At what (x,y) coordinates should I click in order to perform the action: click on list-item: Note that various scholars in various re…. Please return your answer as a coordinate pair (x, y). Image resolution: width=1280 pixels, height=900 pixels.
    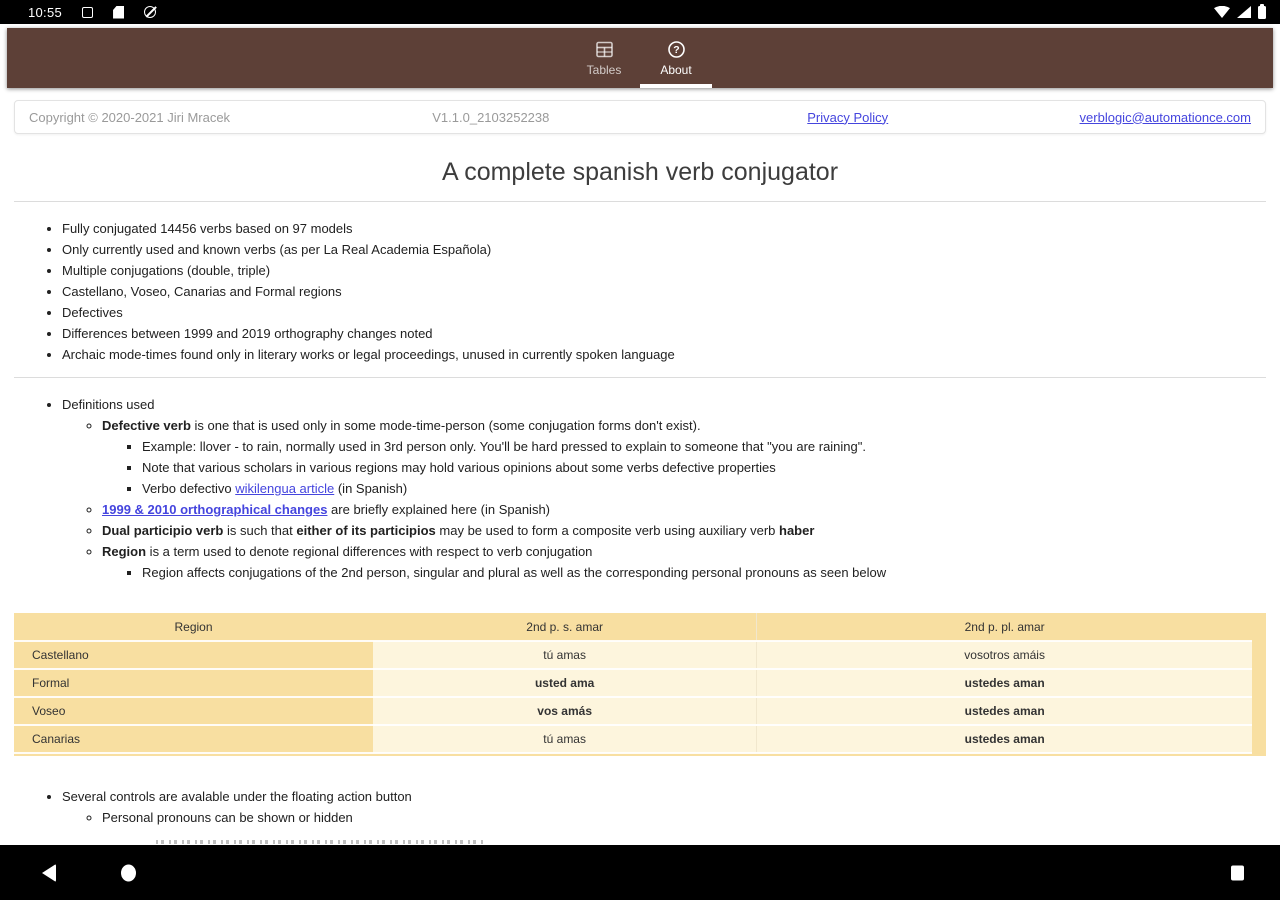
    Looking at the image, I should click on (704, 467).